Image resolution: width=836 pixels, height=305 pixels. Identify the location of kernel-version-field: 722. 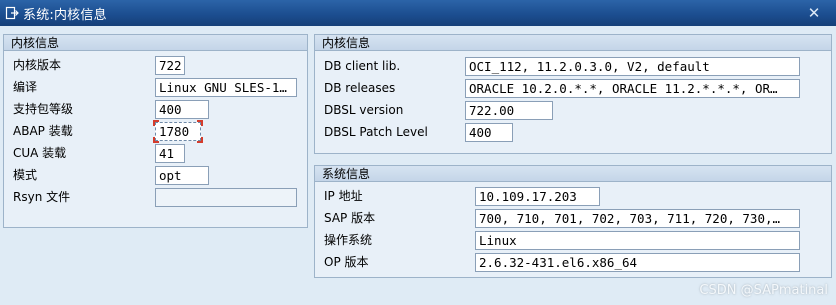
(170, 65).